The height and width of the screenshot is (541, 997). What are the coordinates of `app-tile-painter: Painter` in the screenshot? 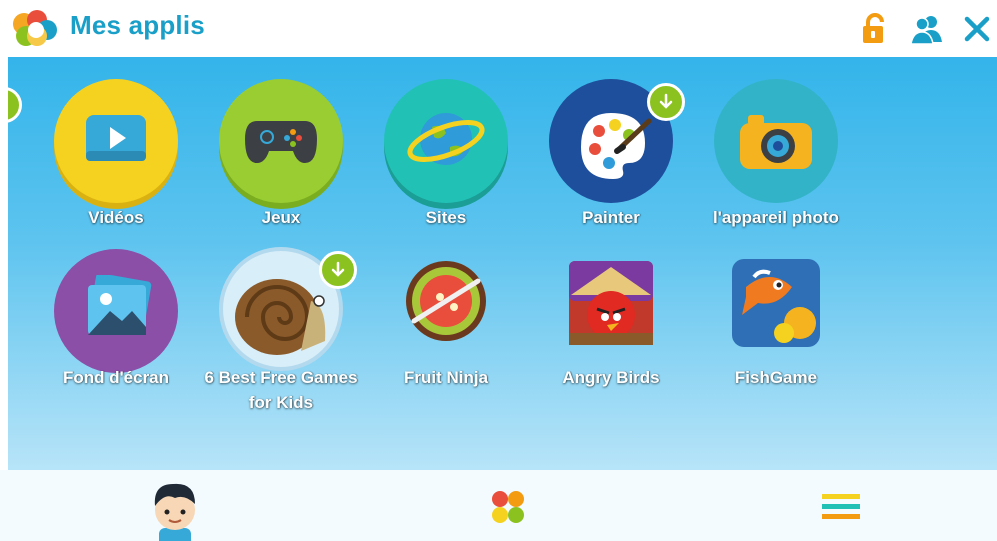 It's located at (611, 154).